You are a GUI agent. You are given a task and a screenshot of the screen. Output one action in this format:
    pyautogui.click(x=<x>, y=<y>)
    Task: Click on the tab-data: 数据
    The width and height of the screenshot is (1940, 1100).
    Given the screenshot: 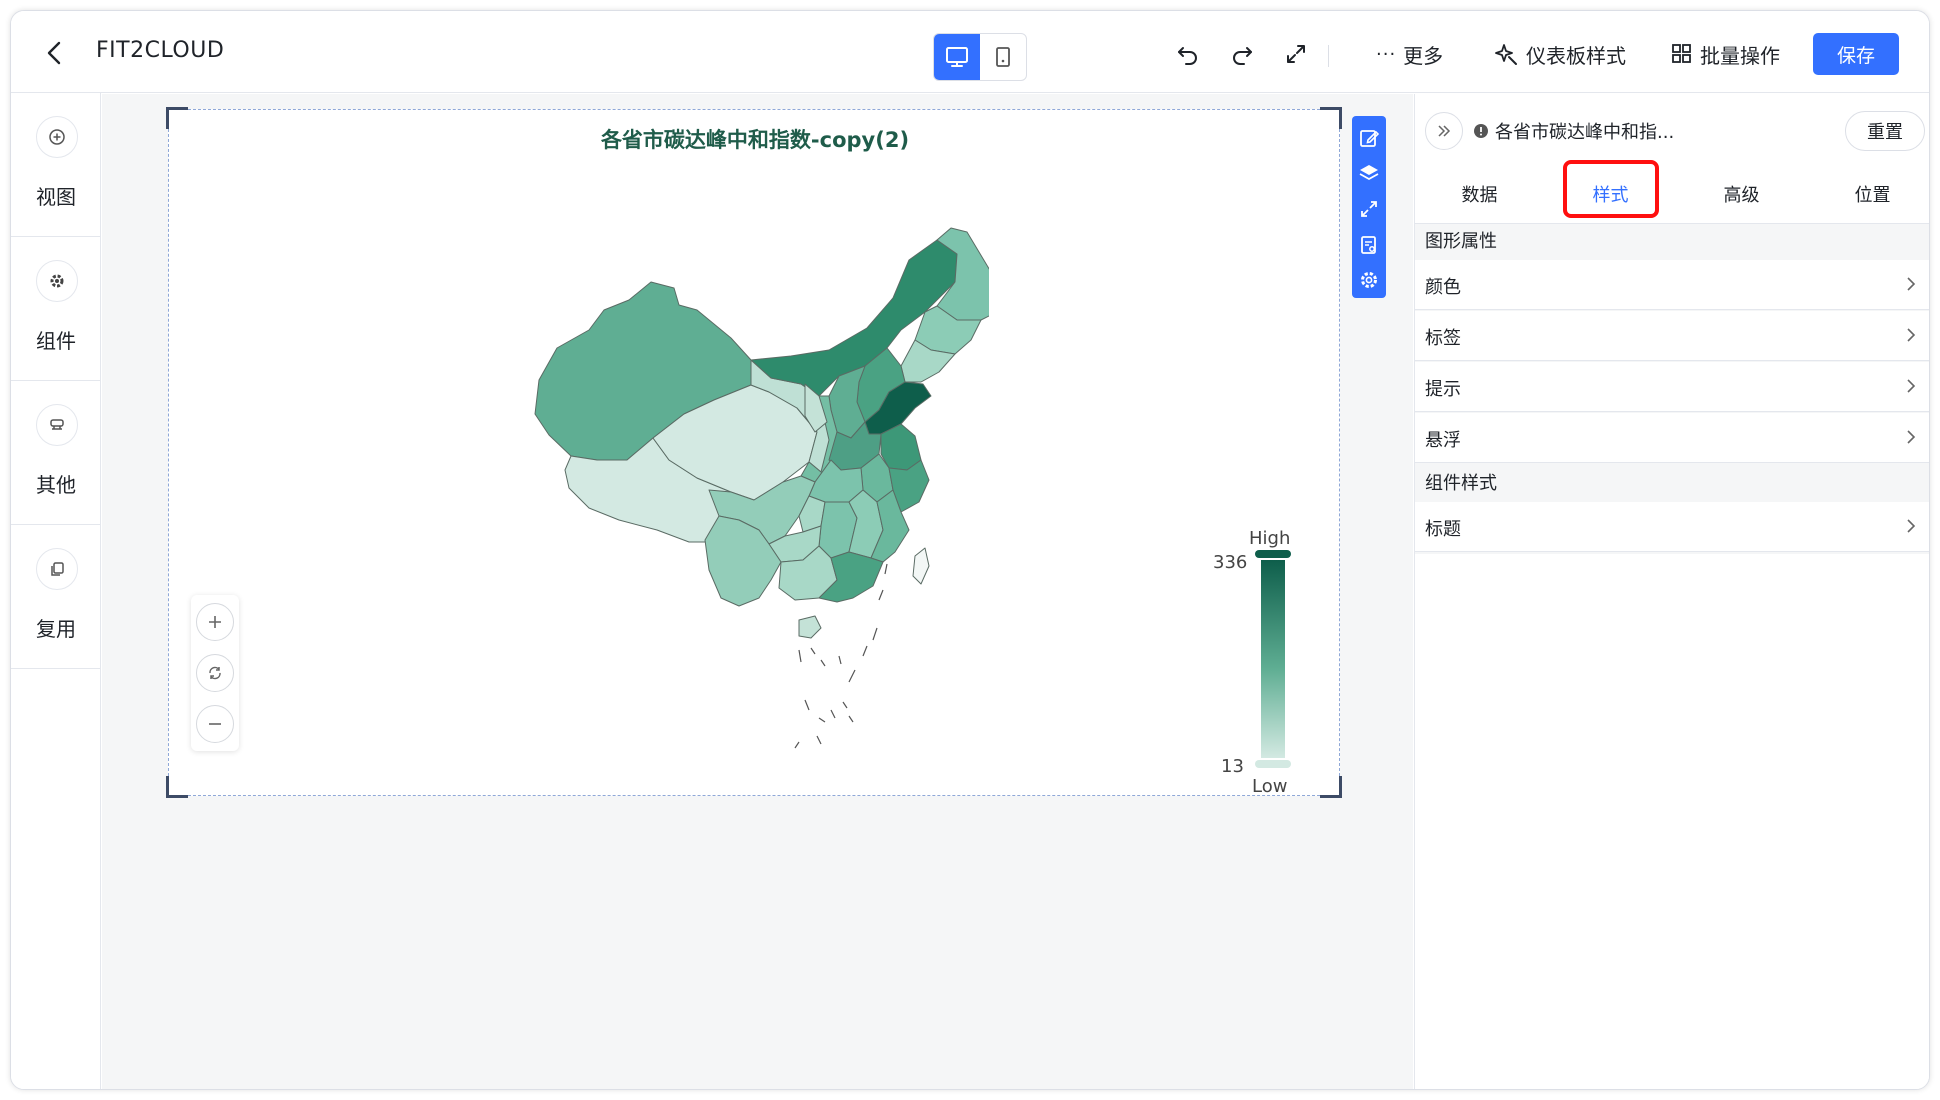 What is the action you would take?
    pyautogui.click(x=1479, y=194)
    